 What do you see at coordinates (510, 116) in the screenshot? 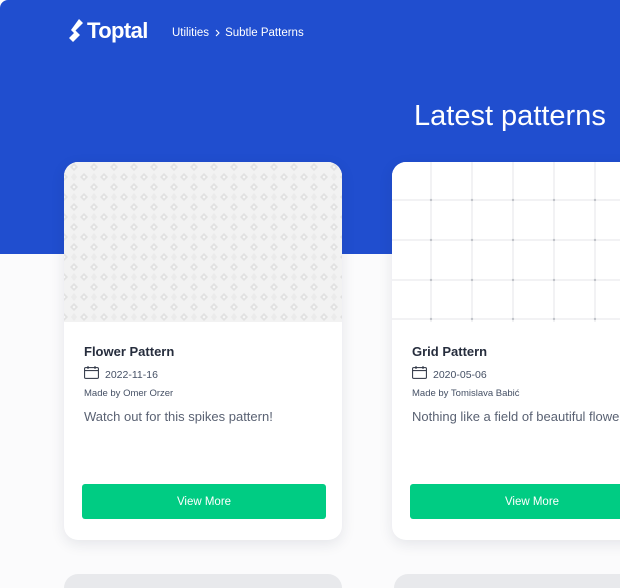
I see `page-title: Latest patterns` at bounding box center [510, 116].